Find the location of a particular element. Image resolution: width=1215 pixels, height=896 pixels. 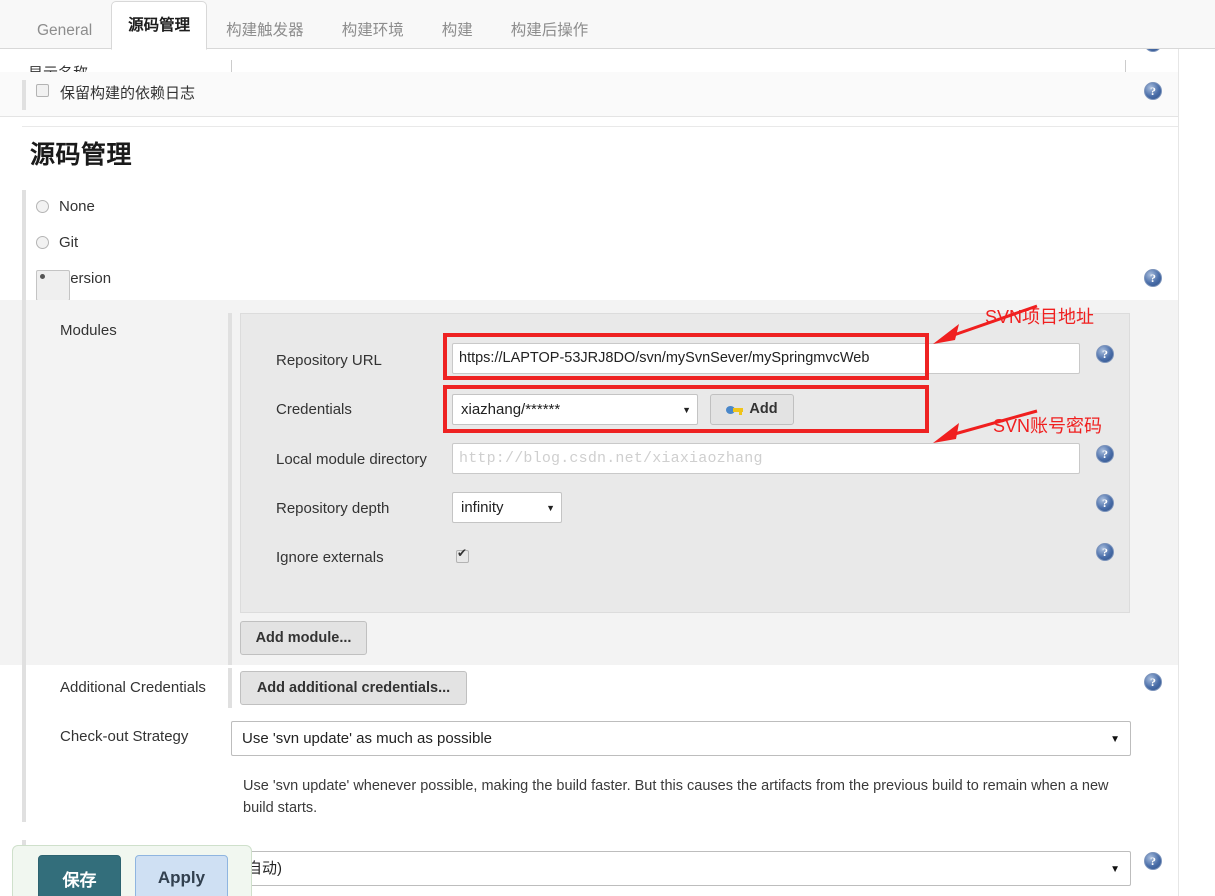

annotation-text-repository-url: SVN项目地址 is located at coordinates (1040, 317).